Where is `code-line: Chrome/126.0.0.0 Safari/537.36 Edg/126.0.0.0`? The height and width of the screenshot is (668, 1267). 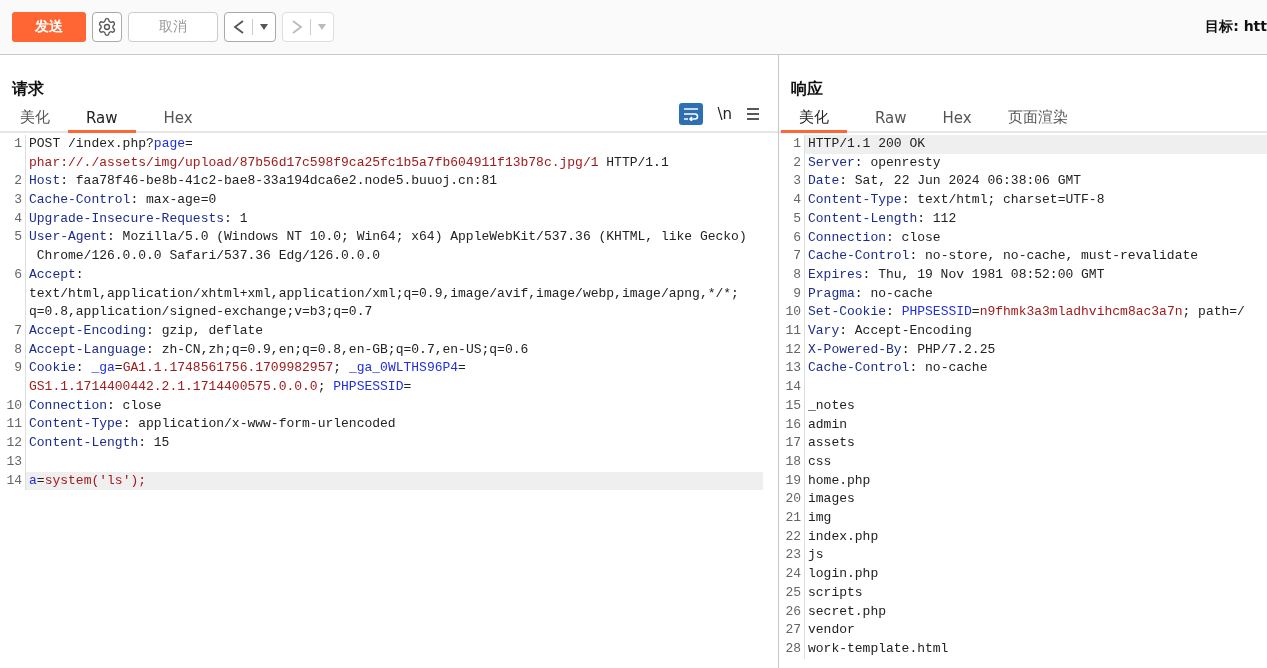 code-line: Chrome/126.0.0.0 Safari/537.36 Edg/126.0.0.0 is located at coordinates (208, 256).